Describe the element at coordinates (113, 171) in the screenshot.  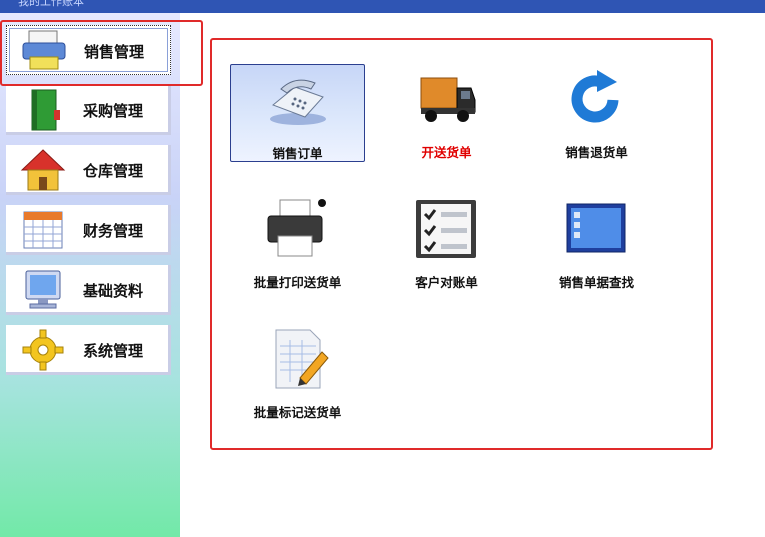
I see `sidebar-item-label: 仓库管理` at that location.